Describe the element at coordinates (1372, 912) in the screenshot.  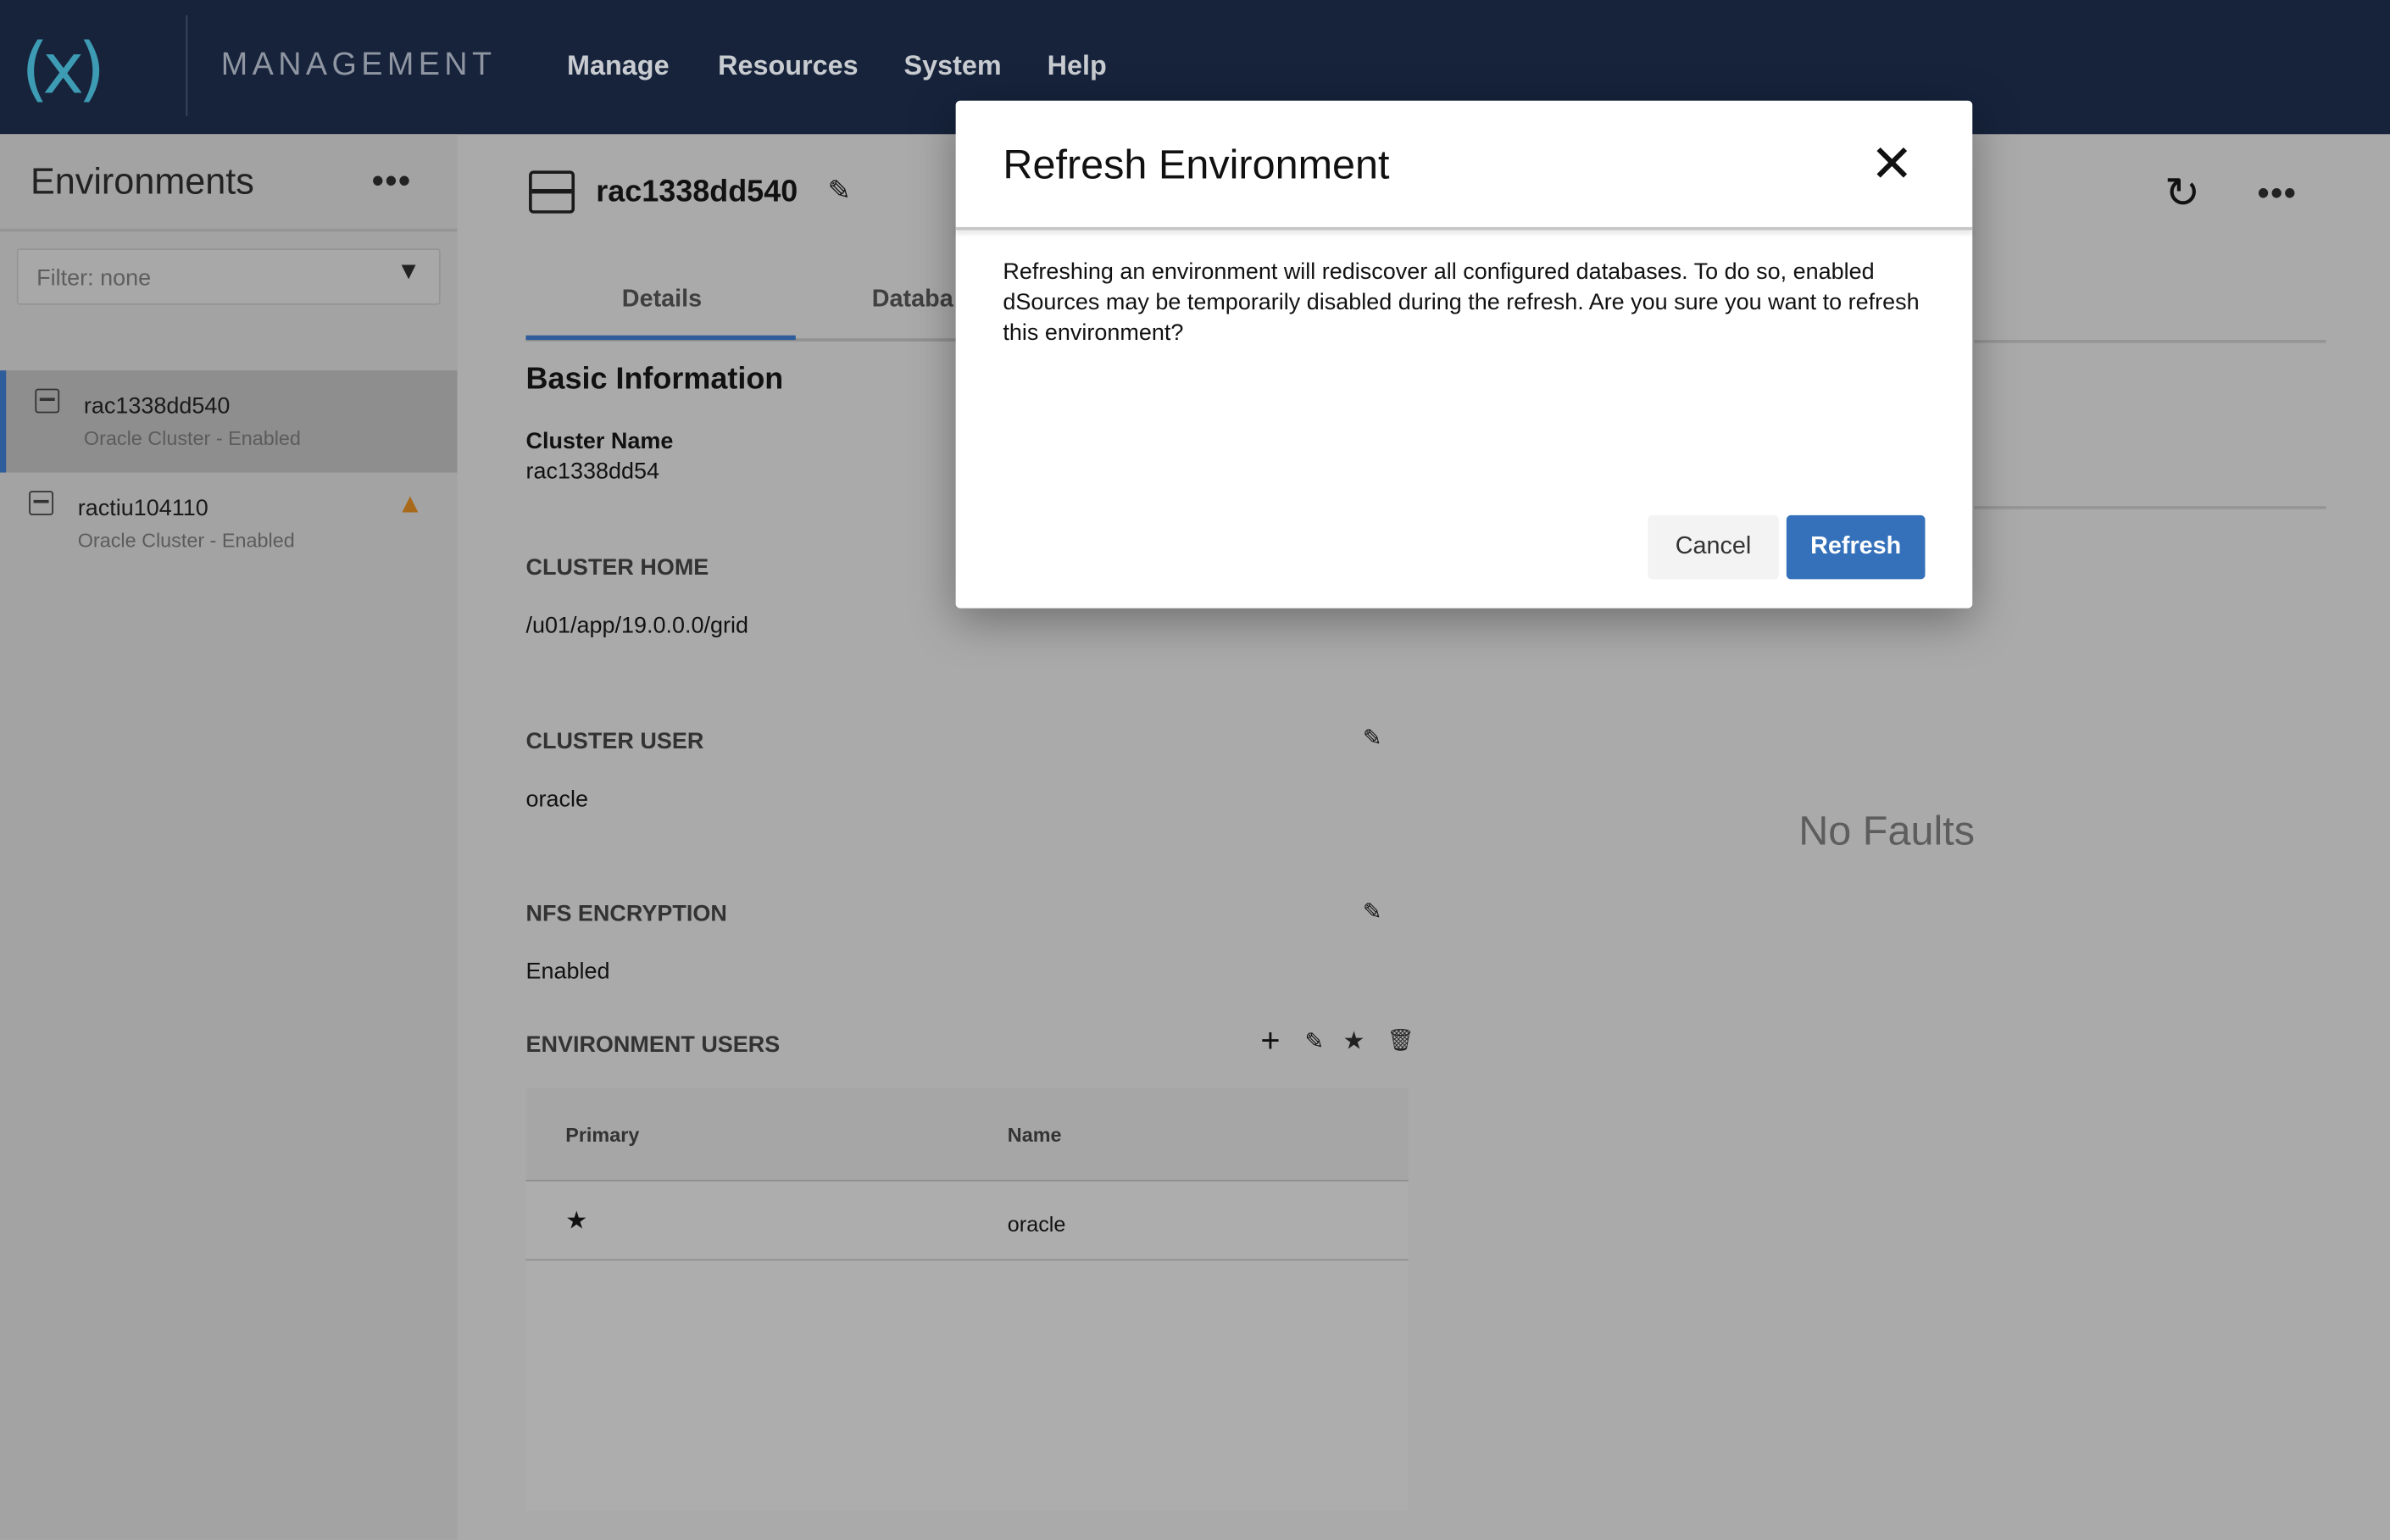
I see `edit-nfs-icon: ✎` at that location.